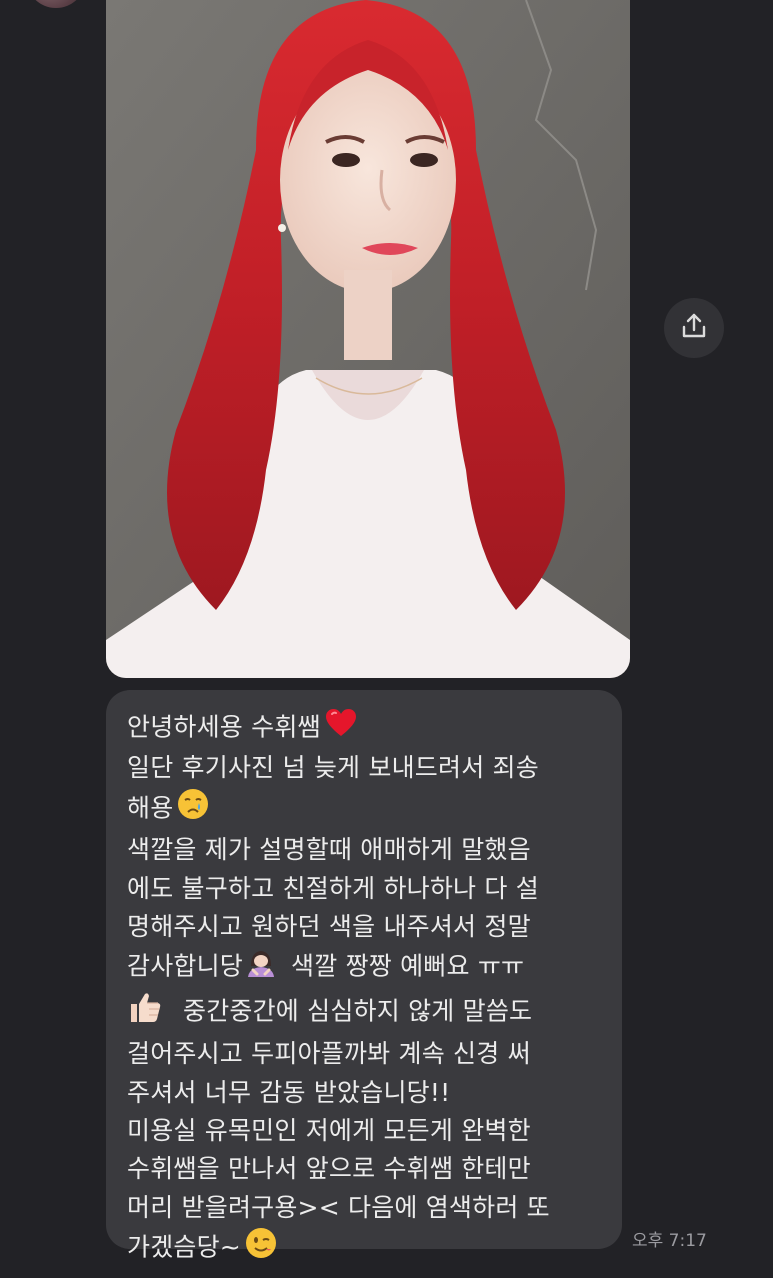 Image resolution: width=773 pixels, height=1278 pixels. Describe the element at coordinates (364, 1012) in the screenshot. I see `message-line: 중간중간에 심심하지 않게 말씀도` at that location.